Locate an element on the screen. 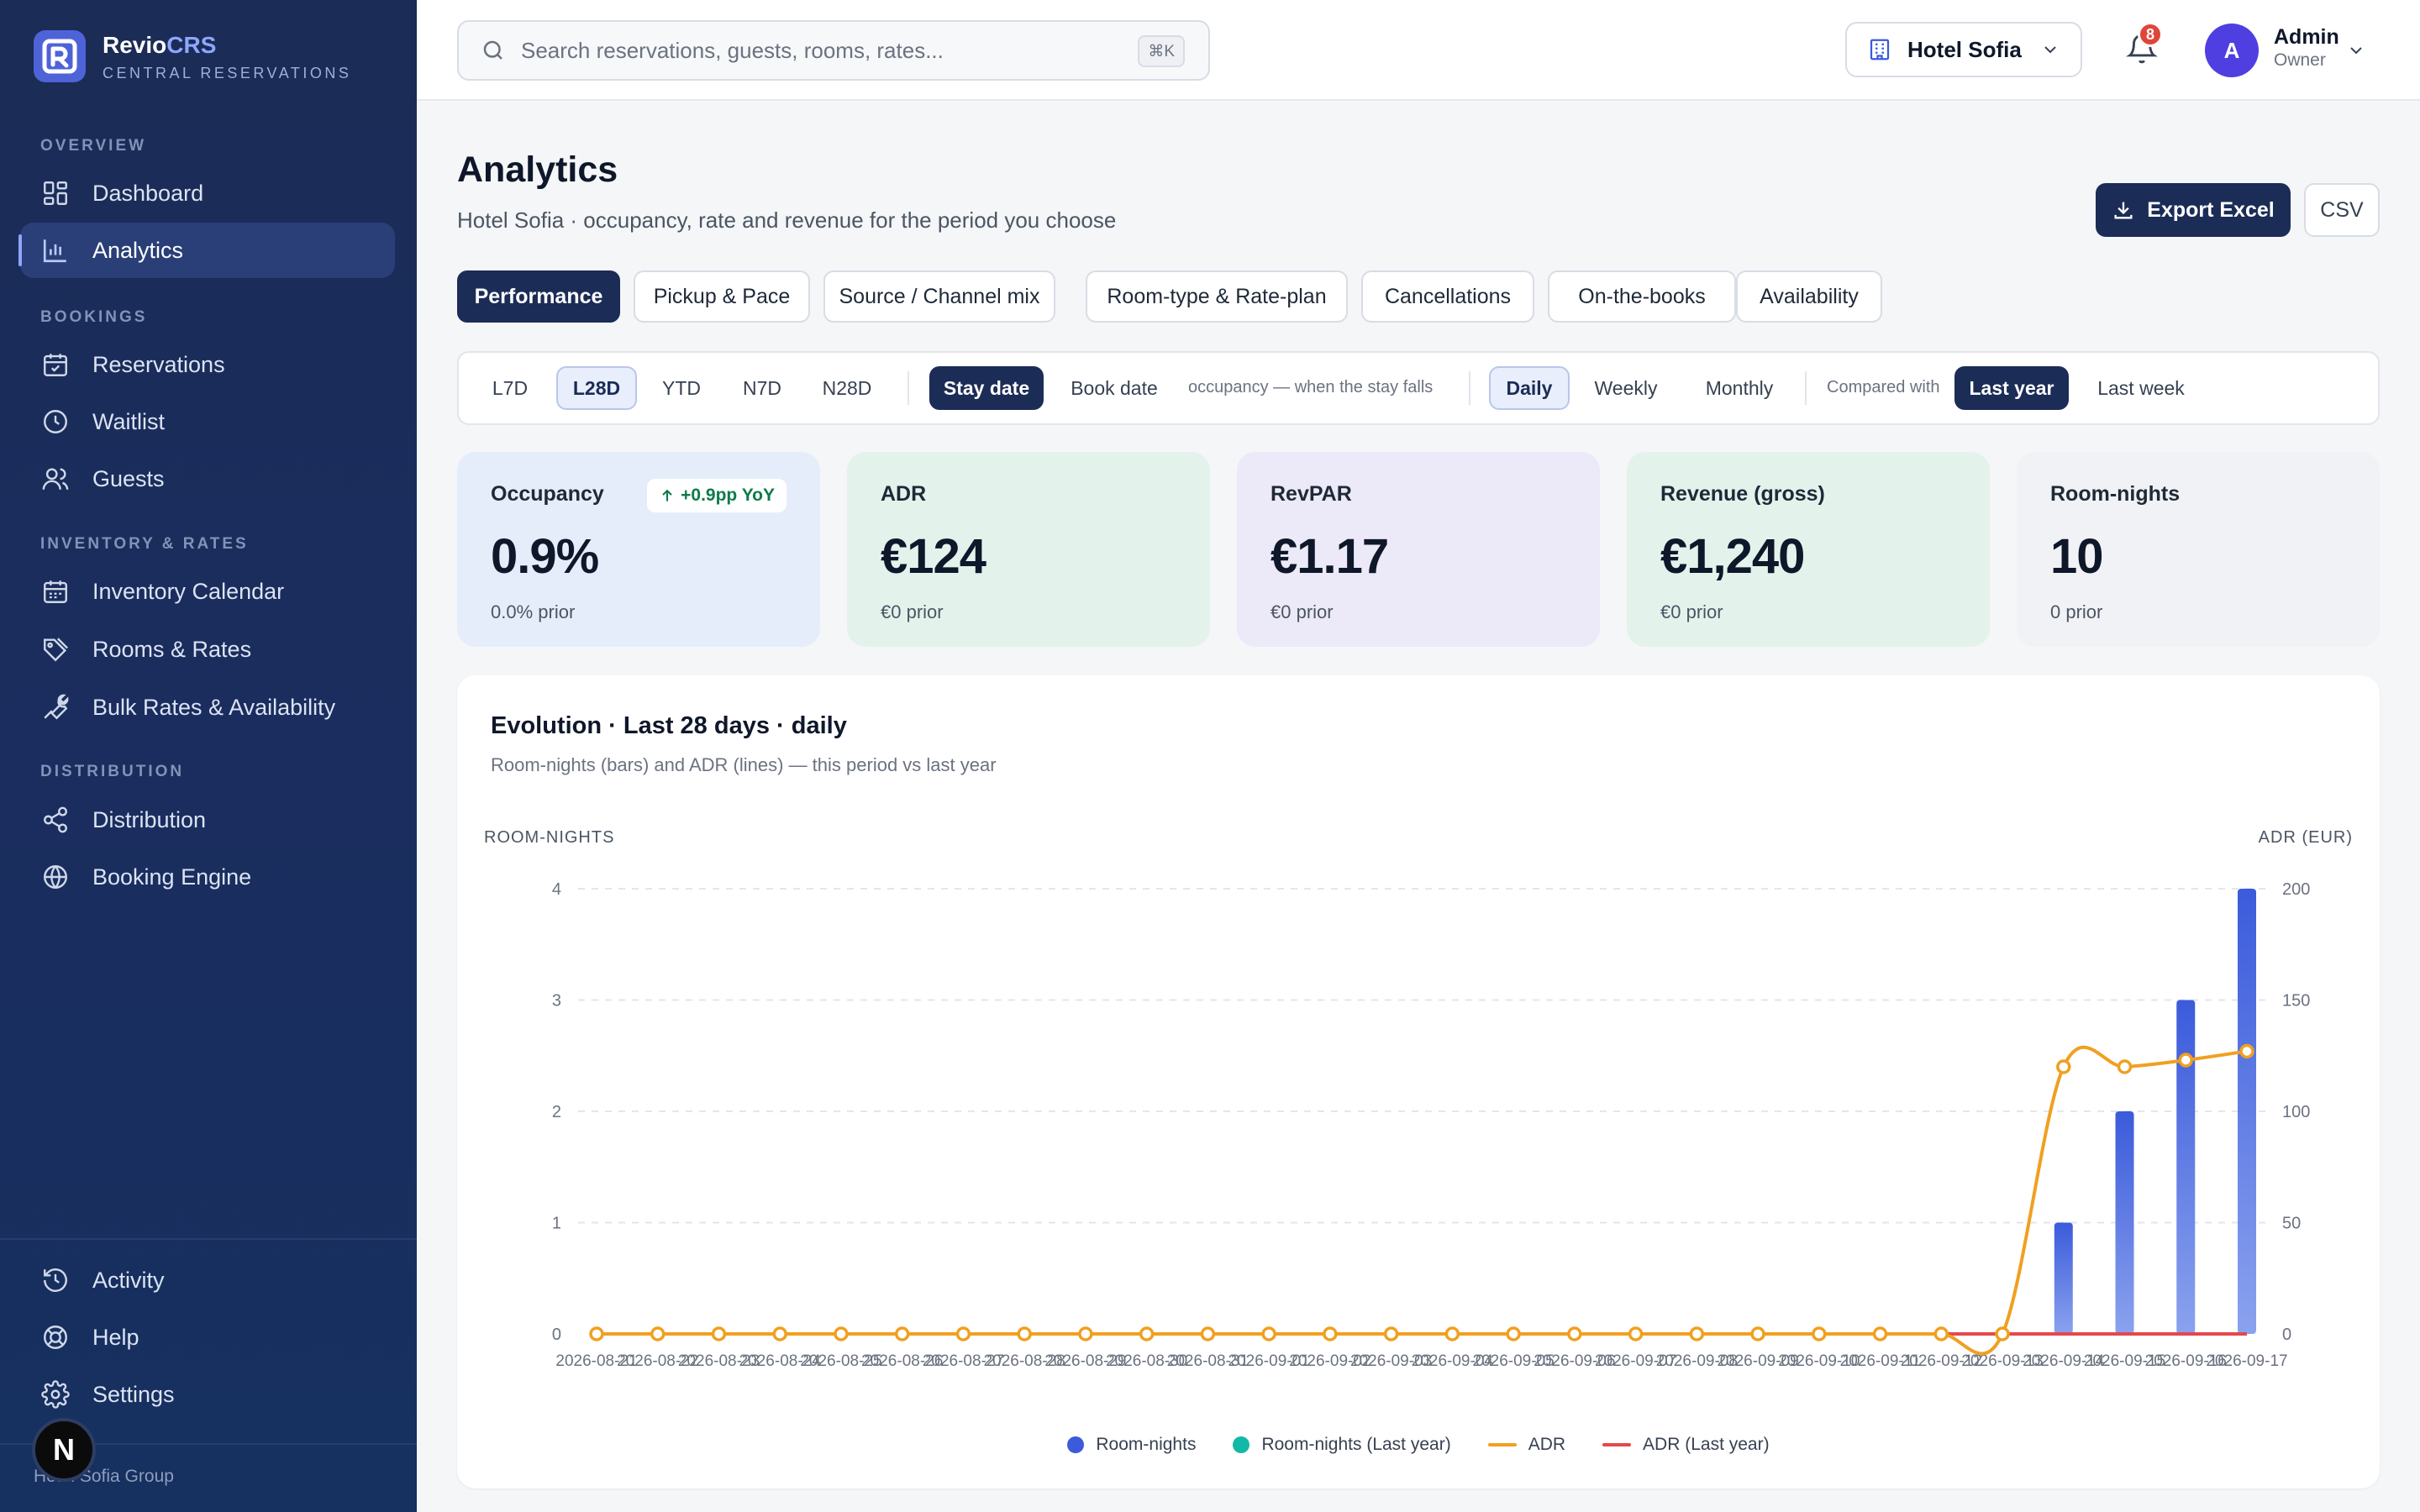 The height and width of the screenshot is (1512, 2420). date-mode-book: Book date is located at coordinates (1114, 388).